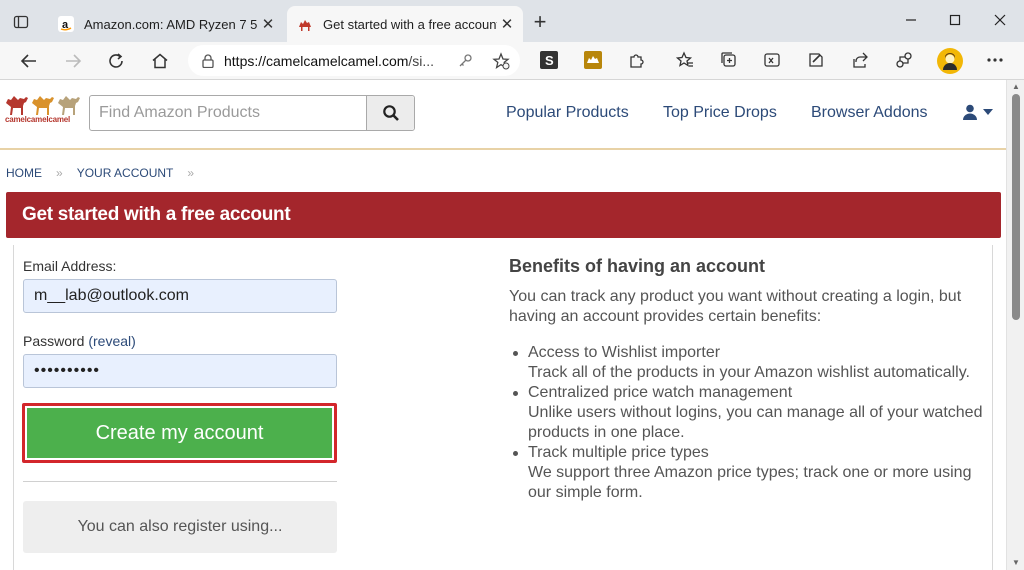 This screenshot has width=1024, height=570. What do you see at coordinates (503, 215) in the screenshot?
I see `page-banner: Get started with a free account` at bounding box center [503, 215].